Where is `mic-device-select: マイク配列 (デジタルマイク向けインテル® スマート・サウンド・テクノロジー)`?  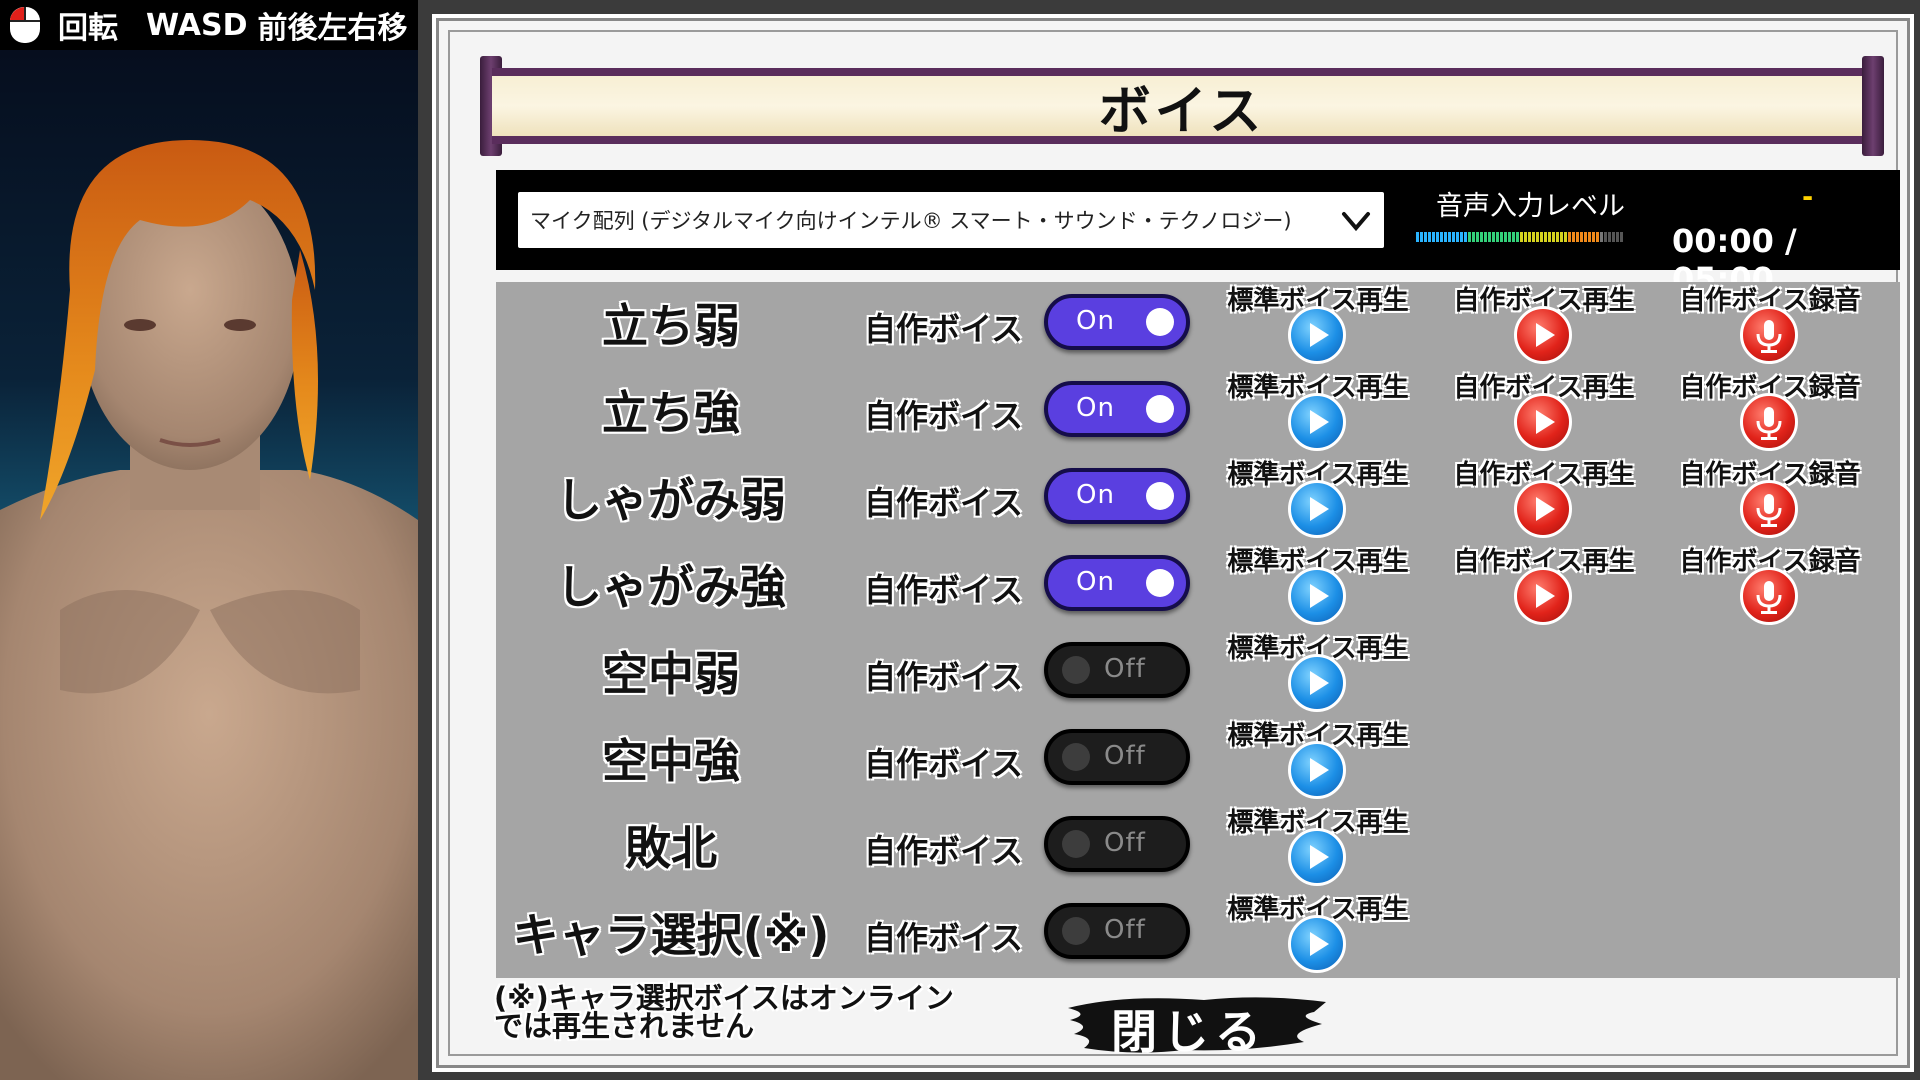
mic-device-select: マイク配列 (デジタルマイク向けインテル® スマート・サウンド・テクノロジー) is located at coordinates (951, 220).